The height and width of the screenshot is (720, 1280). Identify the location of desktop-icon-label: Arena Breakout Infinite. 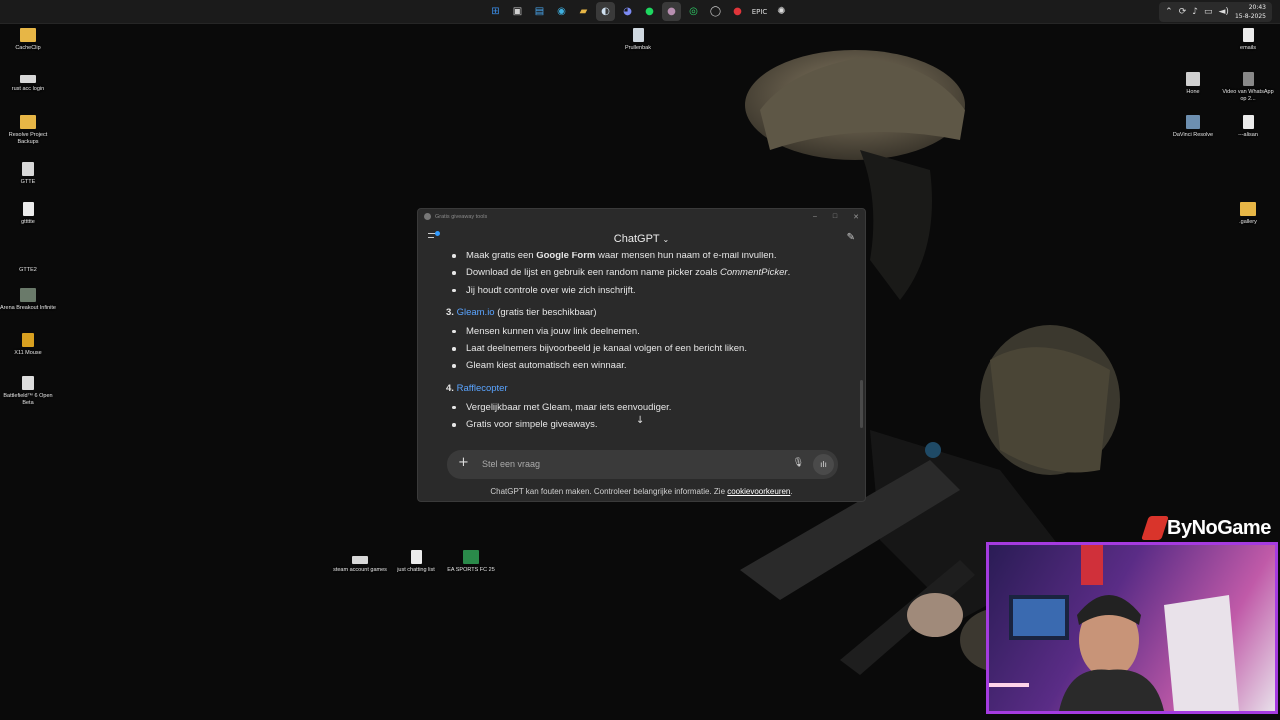
(28, 308).